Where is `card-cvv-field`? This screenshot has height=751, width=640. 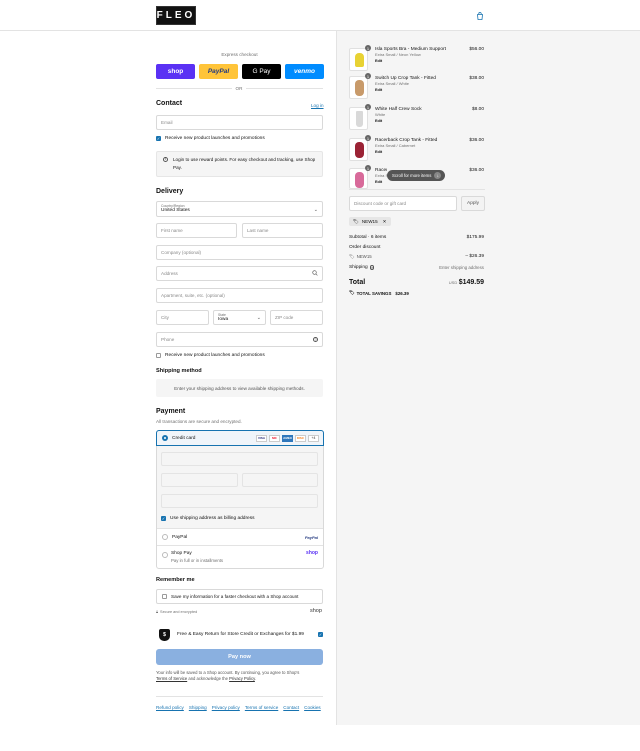
card-cvv-field is located at coordinates (280, 480).